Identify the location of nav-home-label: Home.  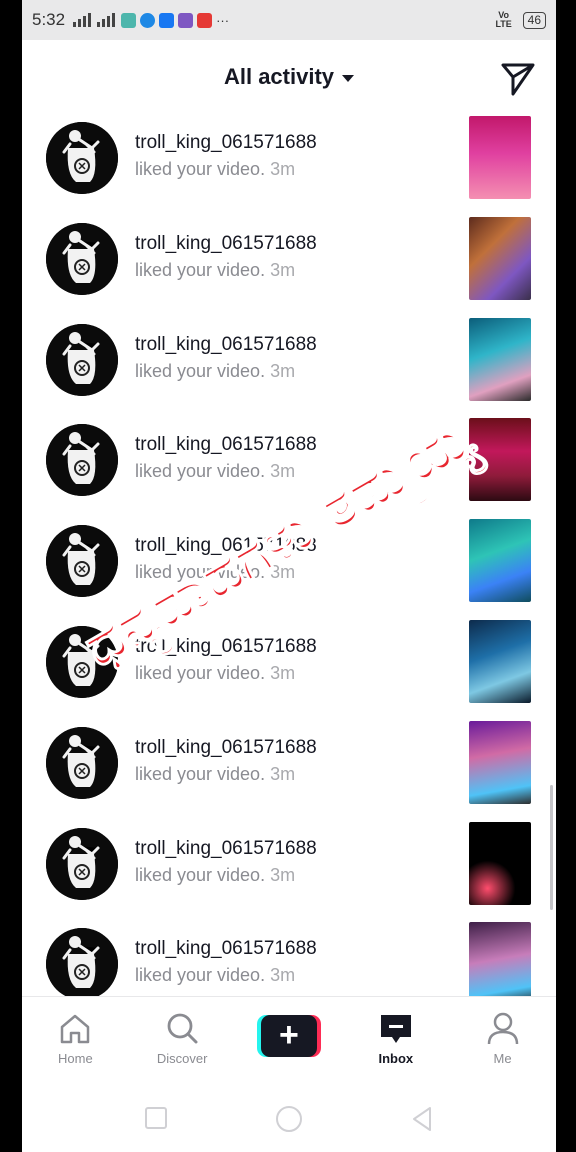
(75, 1058).